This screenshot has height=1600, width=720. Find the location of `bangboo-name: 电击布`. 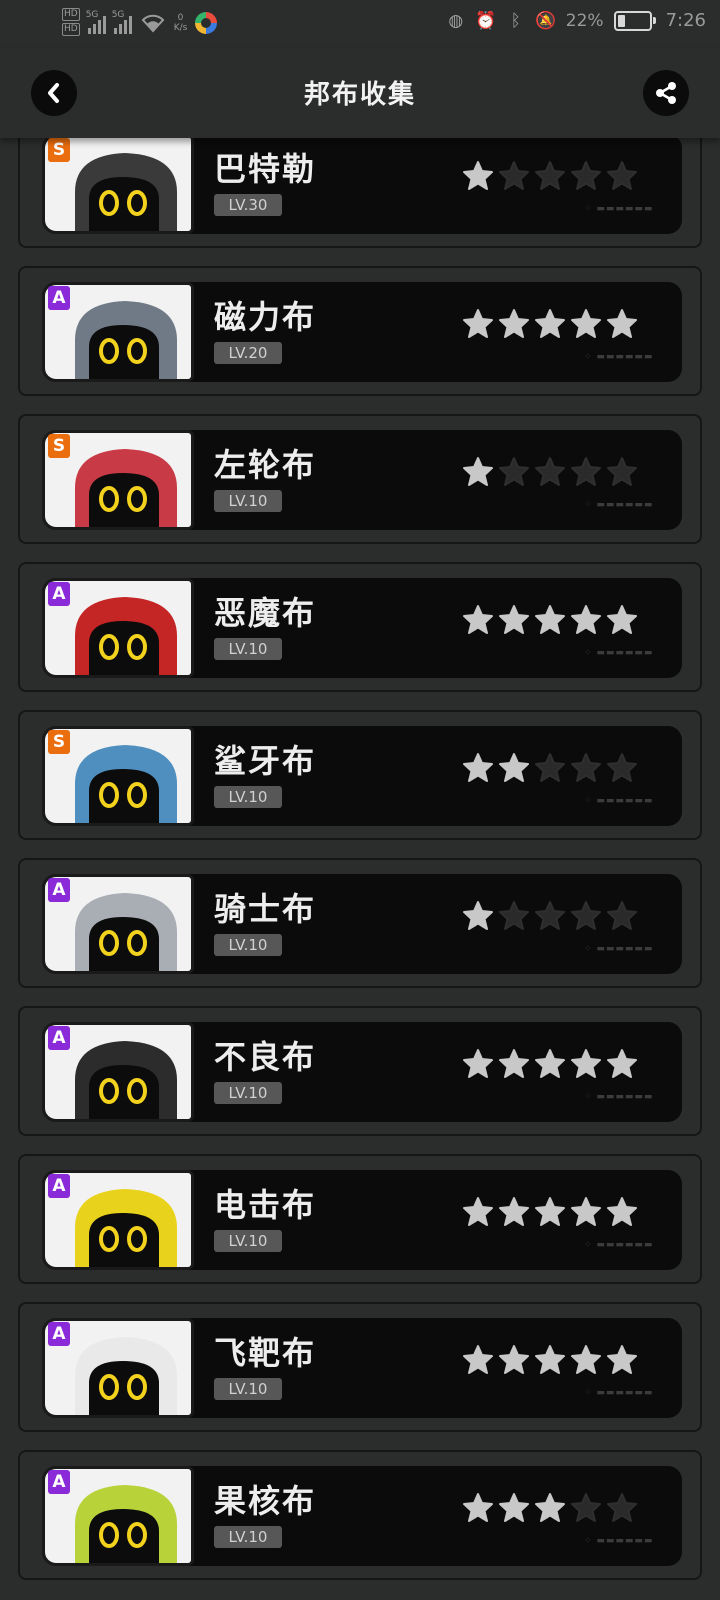

bangboo-name: 电击布 is located at coordinates (265, 1205).